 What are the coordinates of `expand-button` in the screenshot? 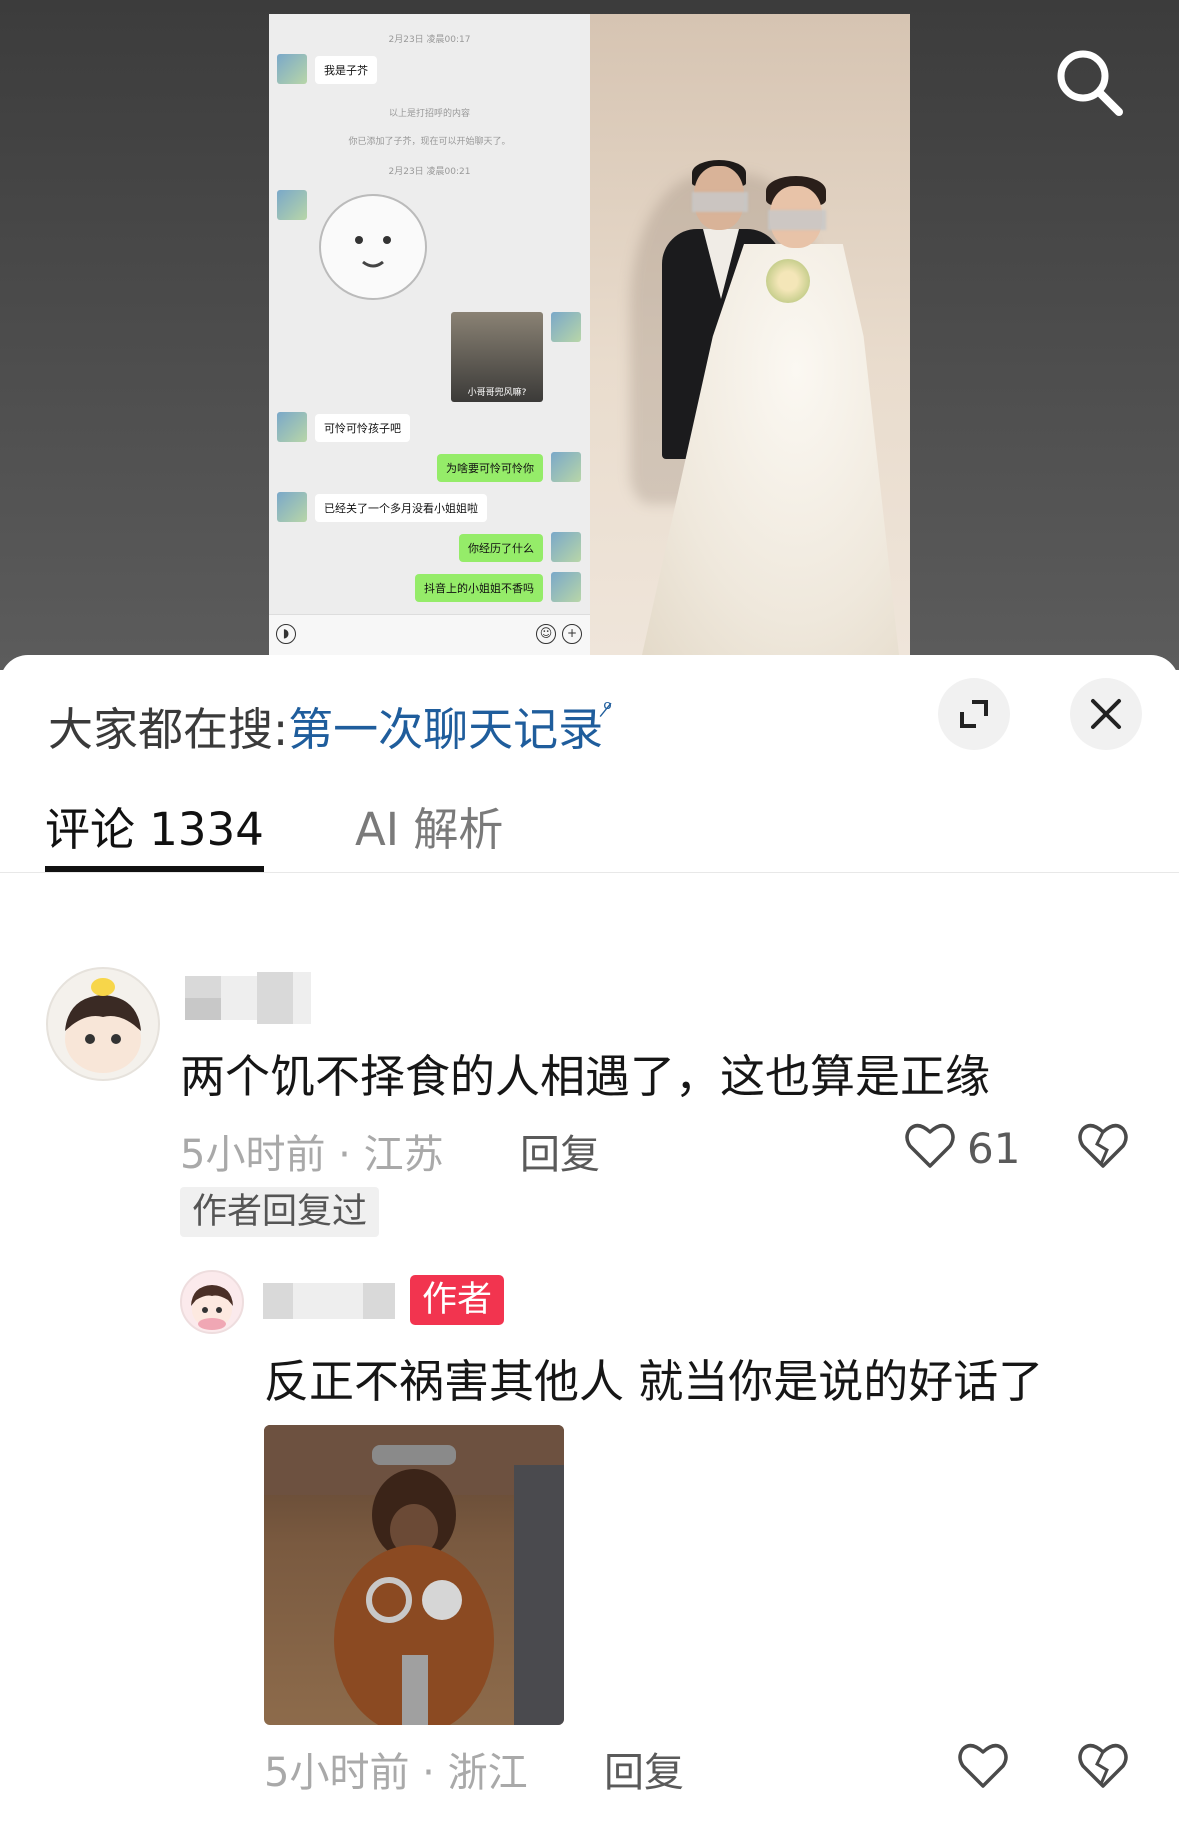 It's located at (974, 714).